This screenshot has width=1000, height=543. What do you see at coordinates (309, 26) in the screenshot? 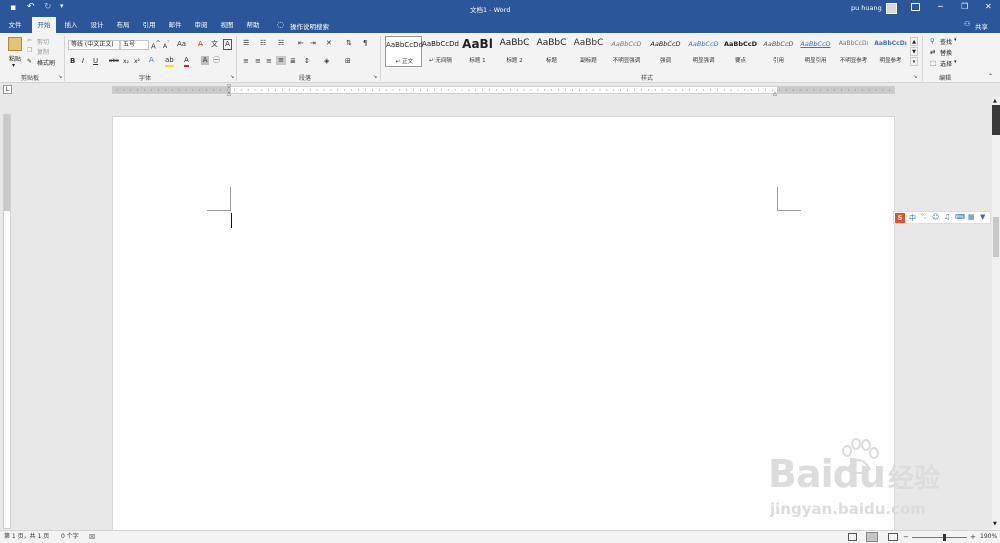
I see `tell-me-search: 操作说明搜索` at bounding box center [309, 26].